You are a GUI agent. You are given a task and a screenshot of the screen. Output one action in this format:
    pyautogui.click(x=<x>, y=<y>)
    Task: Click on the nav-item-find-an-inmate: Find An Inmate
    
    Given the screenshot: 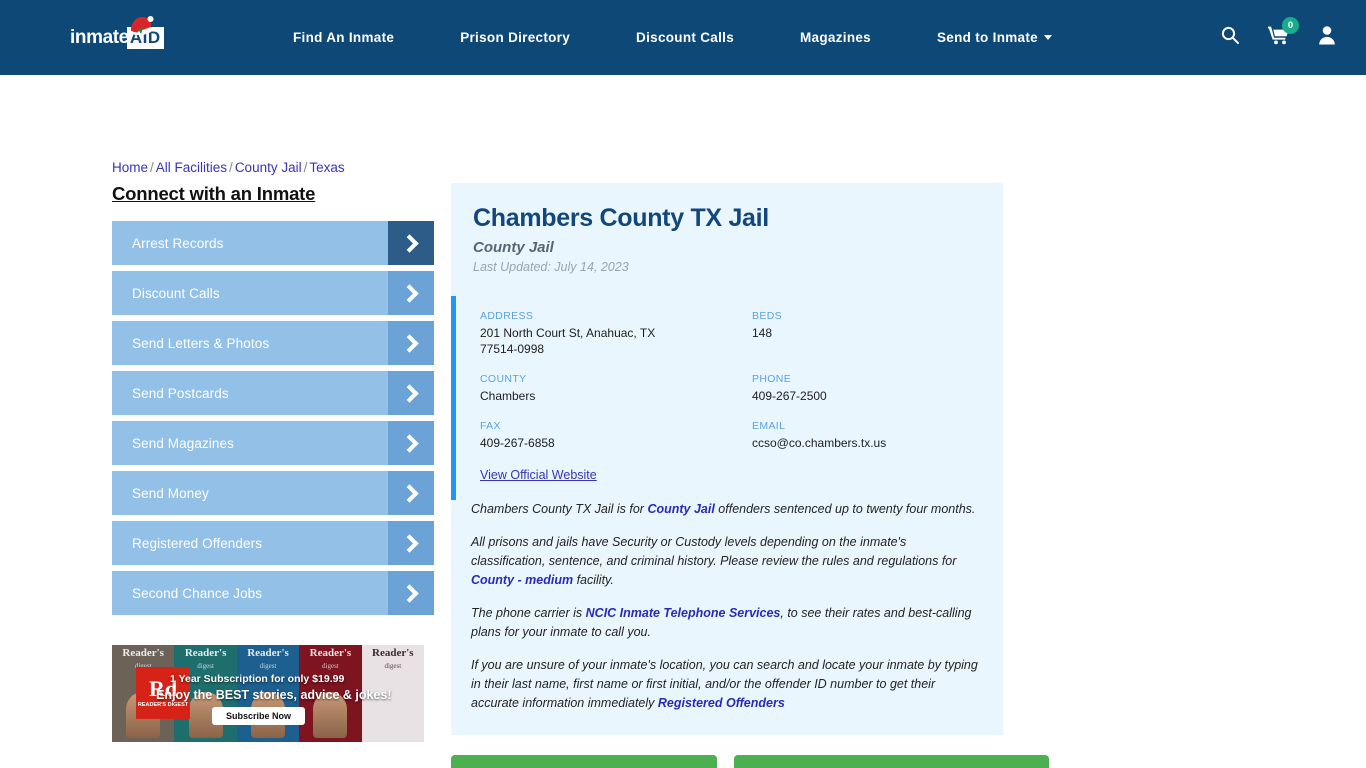 What is the action you would take?
    pyautogui.click(x=343, y=37)
    